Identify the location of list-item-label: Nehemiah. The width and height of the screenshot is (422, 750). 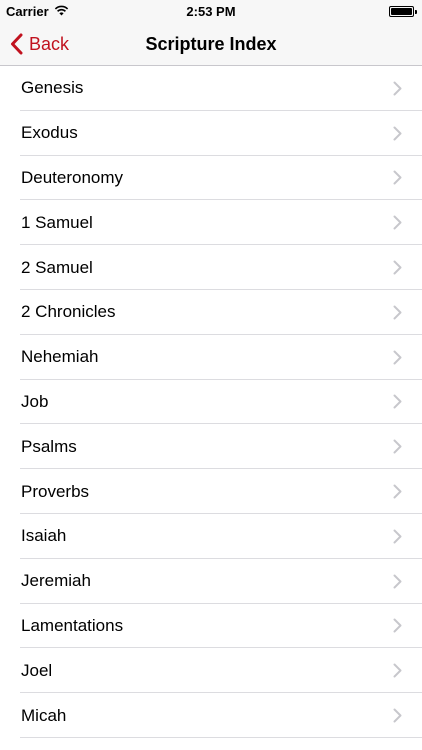
(60, 357).